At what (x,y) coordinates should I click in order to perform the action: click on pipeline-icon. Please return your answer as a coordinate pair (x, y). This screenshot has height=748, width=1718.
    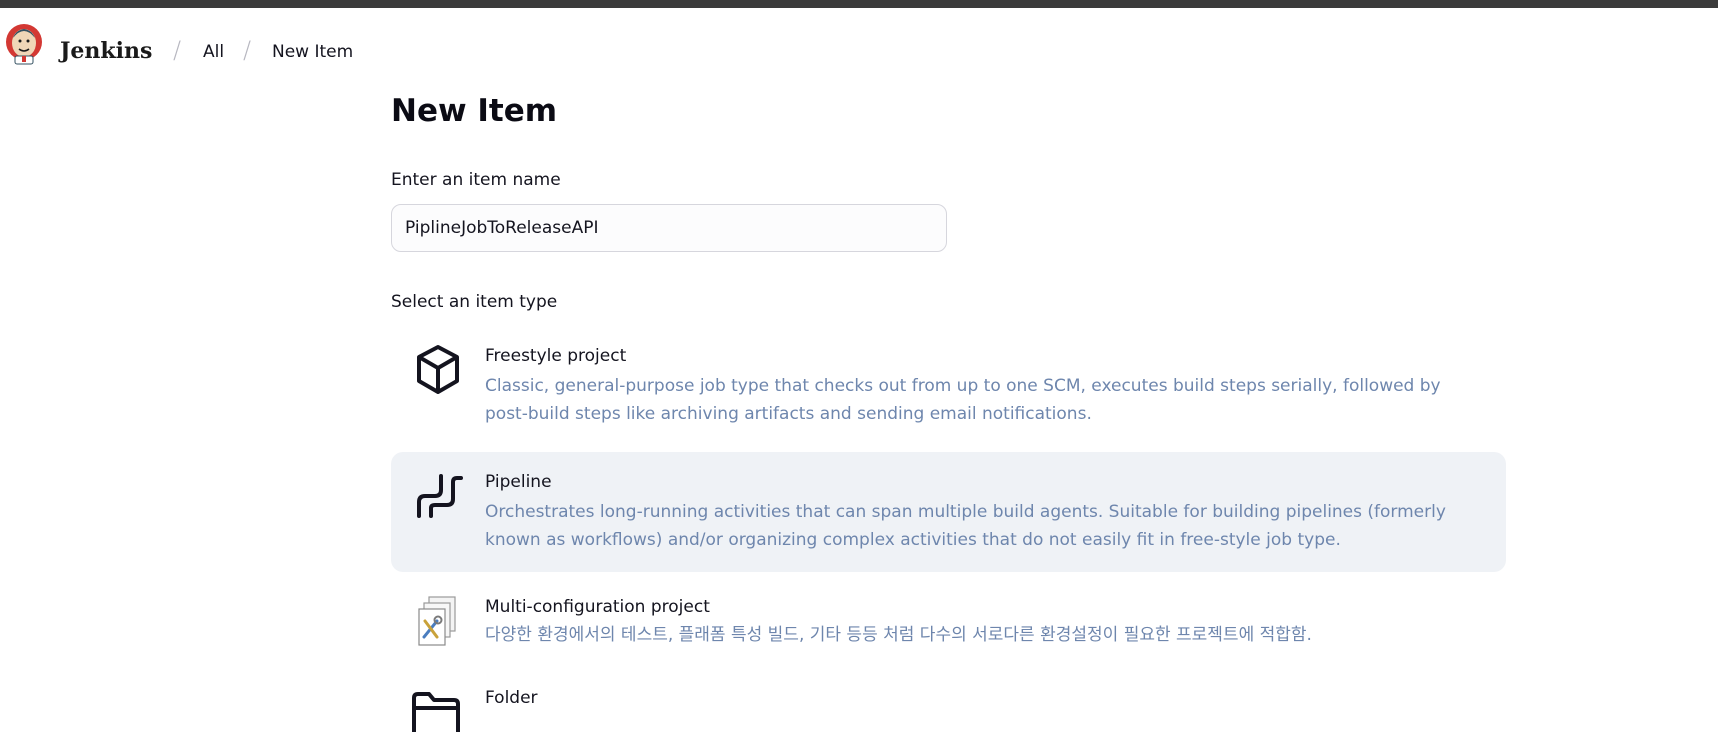
    Looking at the image, I should click on (440, 496).